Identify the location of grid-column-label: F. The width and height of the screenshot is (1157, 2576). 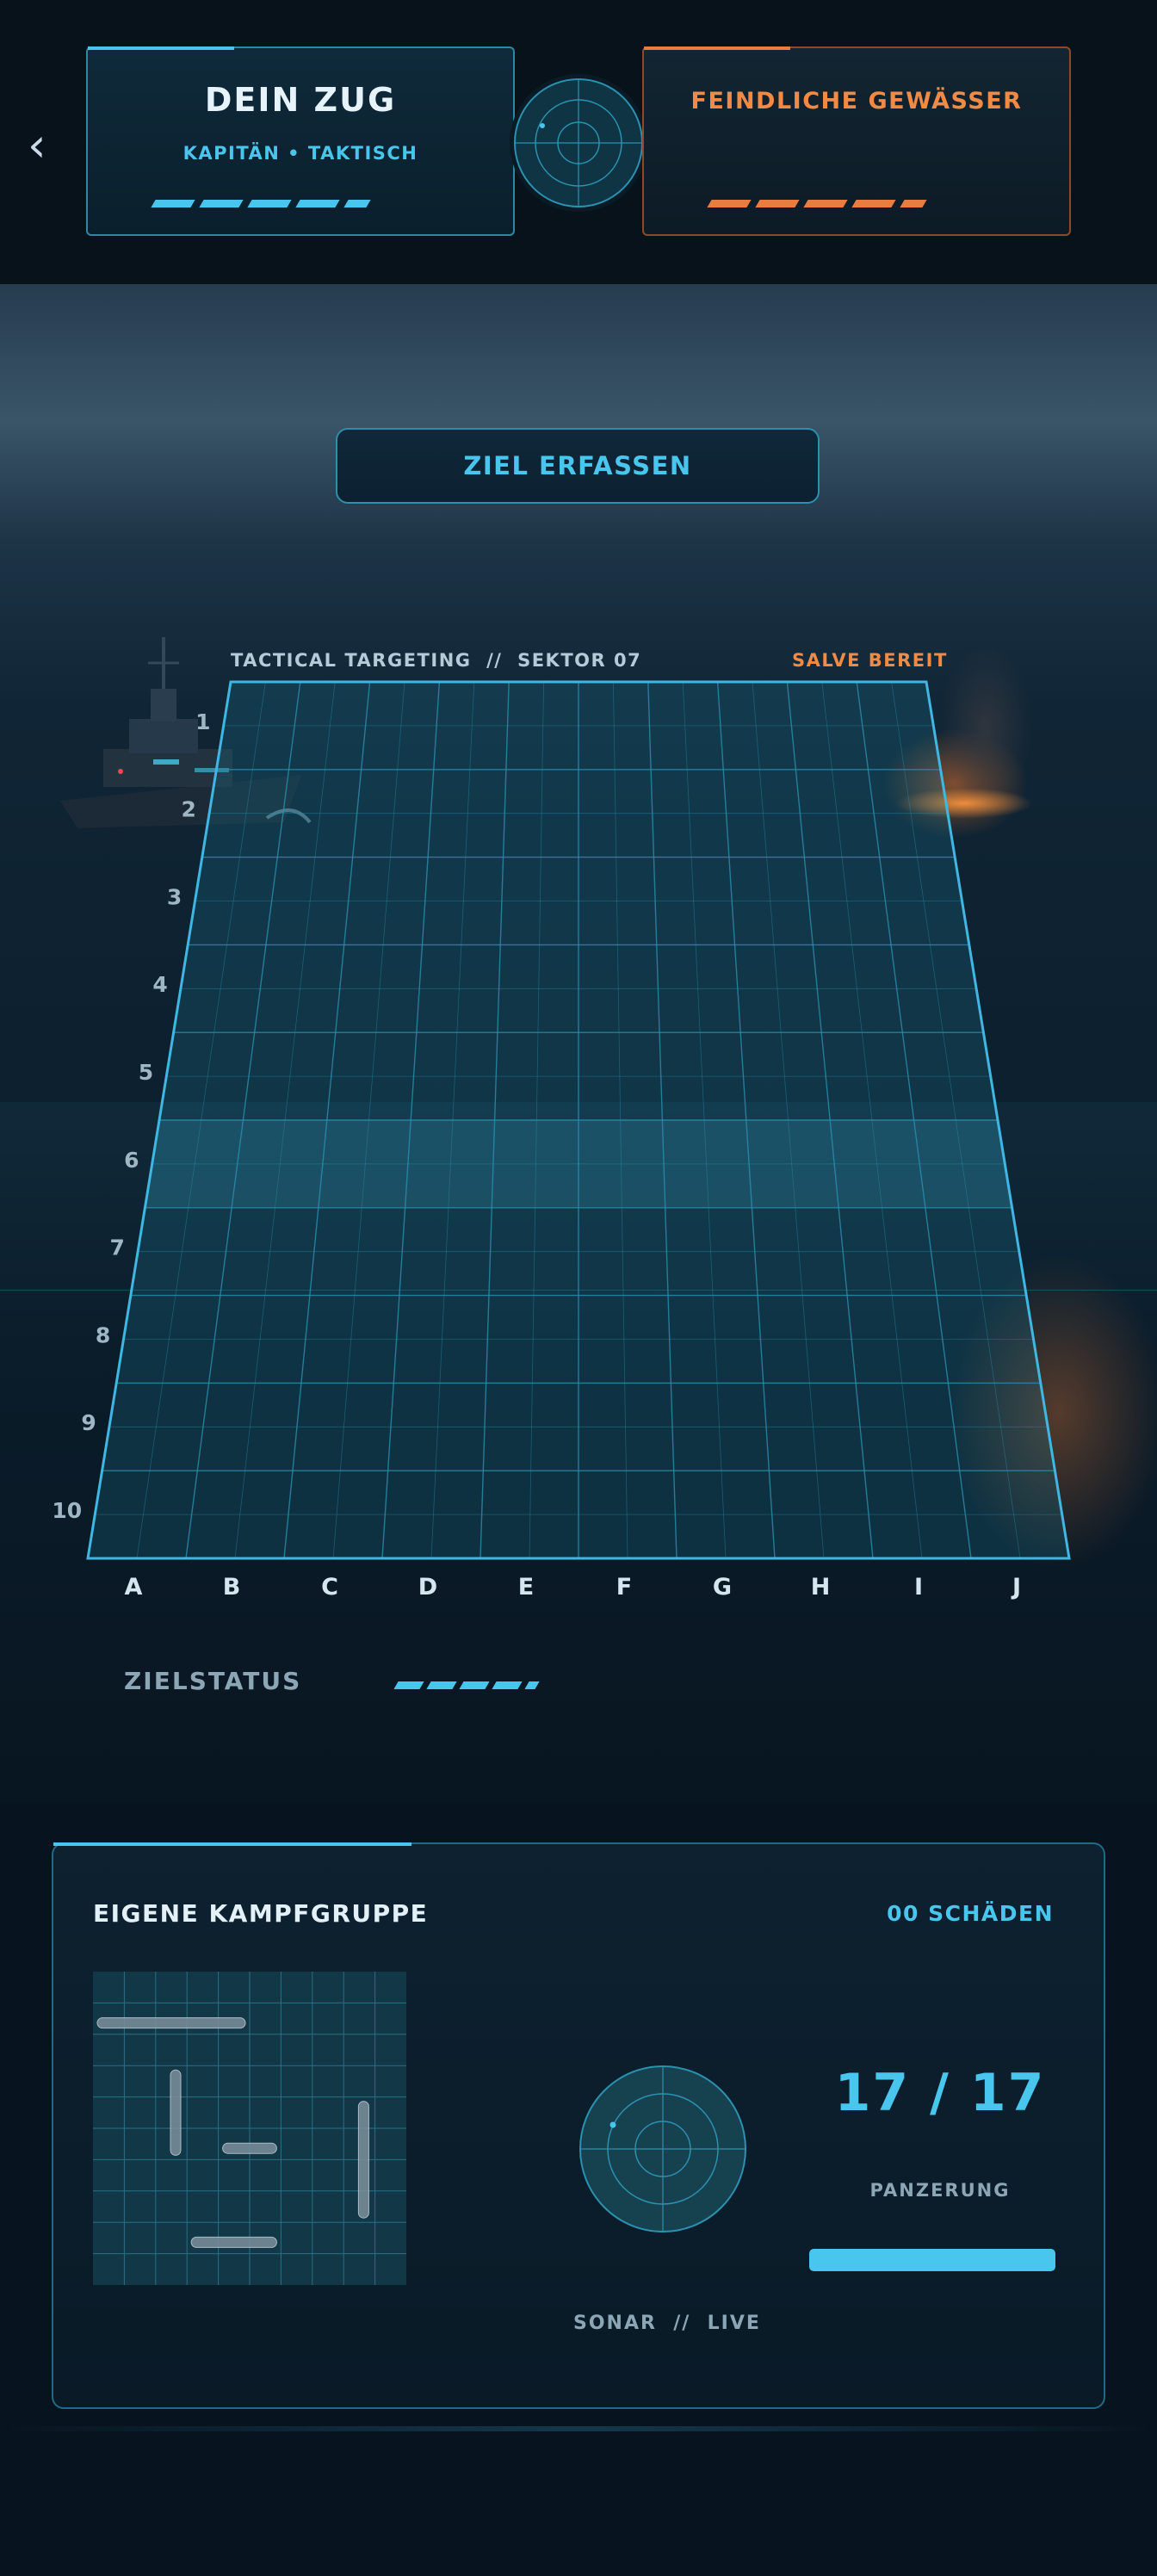
(624, 1587).